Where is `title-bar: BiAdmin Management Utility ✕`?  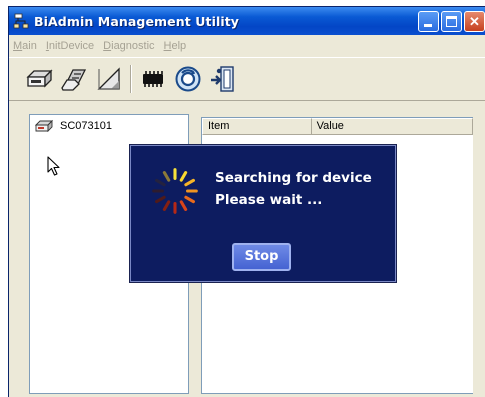
title-bar: BiAdmin Management Utility ✕ is located at coordinates (247, 21).